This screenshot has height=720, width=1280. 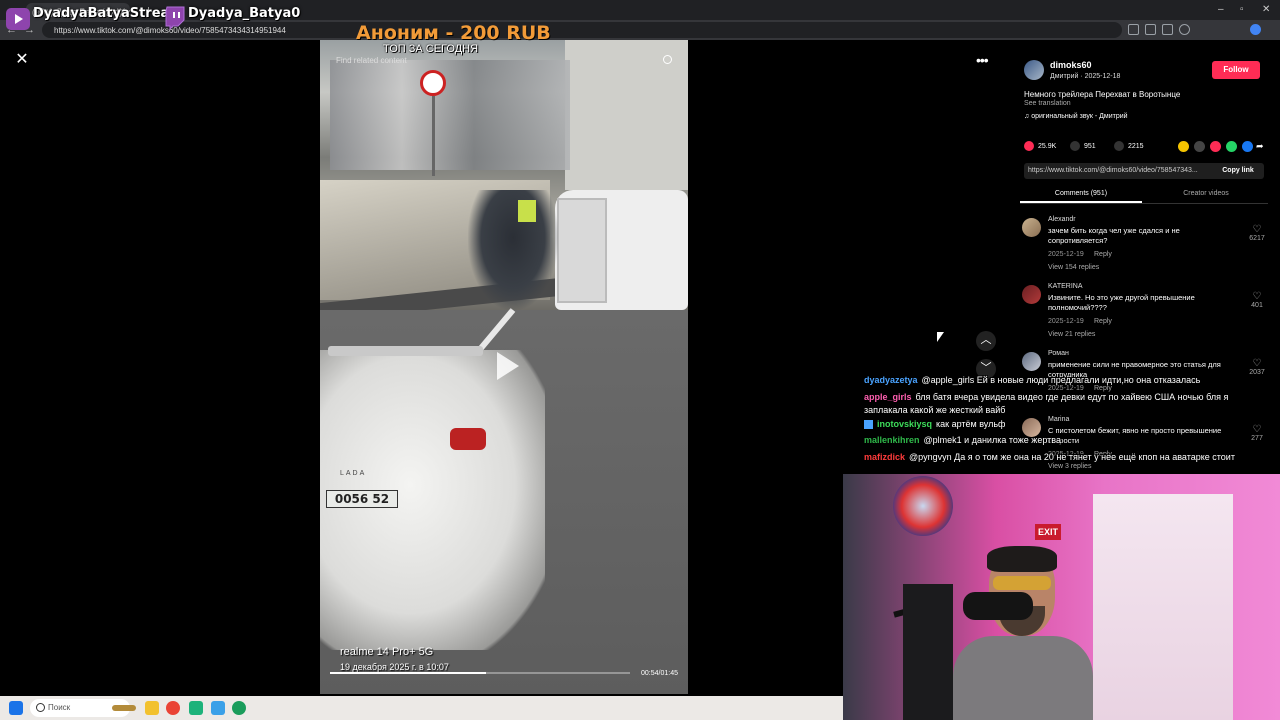 What do you see at coordinates (1215, 146) in the screenshot?
I see `send-icon` at bounding box center [1215, 146].